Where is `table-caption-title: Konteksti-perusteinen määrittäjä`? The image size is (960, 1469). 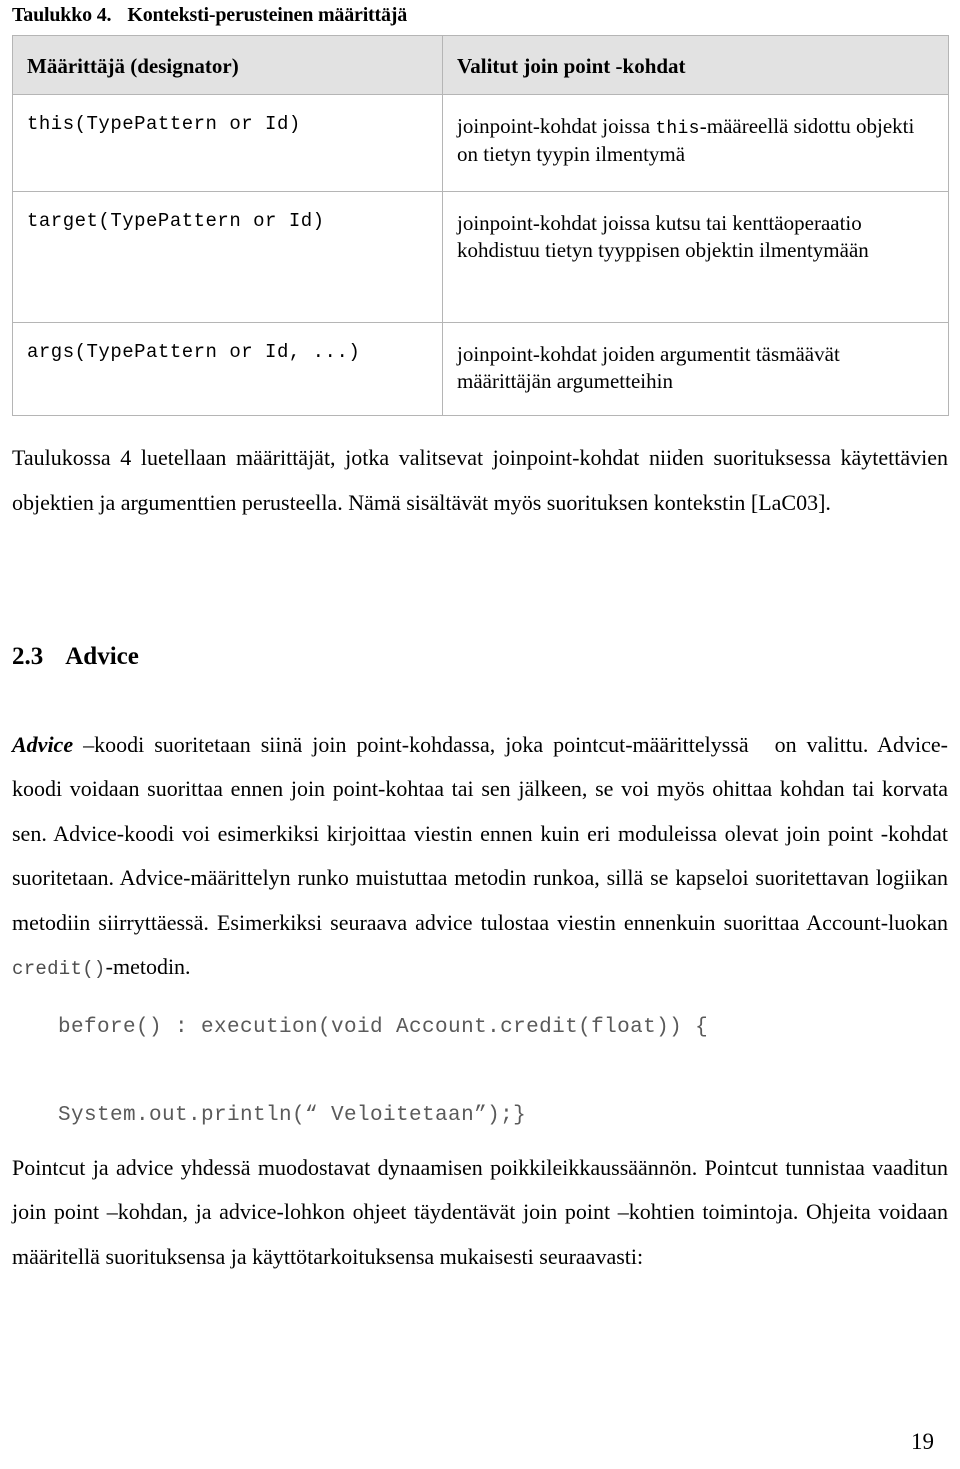
table-caption-title: Konteksti-perusteinen määrittäjä is located at coordinates (267, 15).